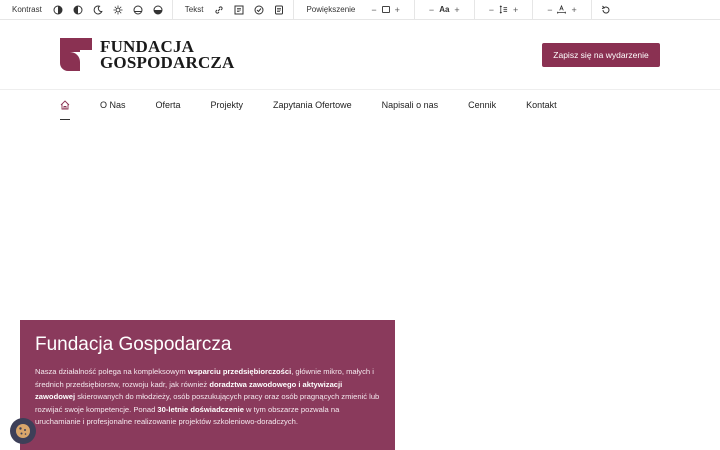 This screenshot has width=720, height=450. Describe the element at coordinates (279, 10) in the screenshot. I see `text-document-icon` at that location.